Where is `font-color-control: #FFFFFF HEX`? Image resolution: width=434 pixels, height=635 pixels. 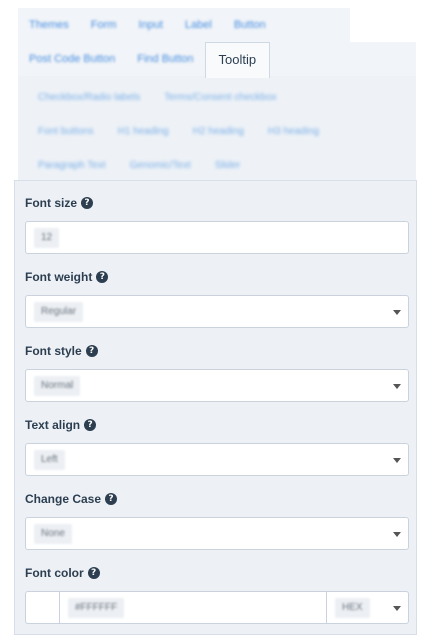
font-color-control: #FFFFFF HEX is located at coordinates (217, 607).